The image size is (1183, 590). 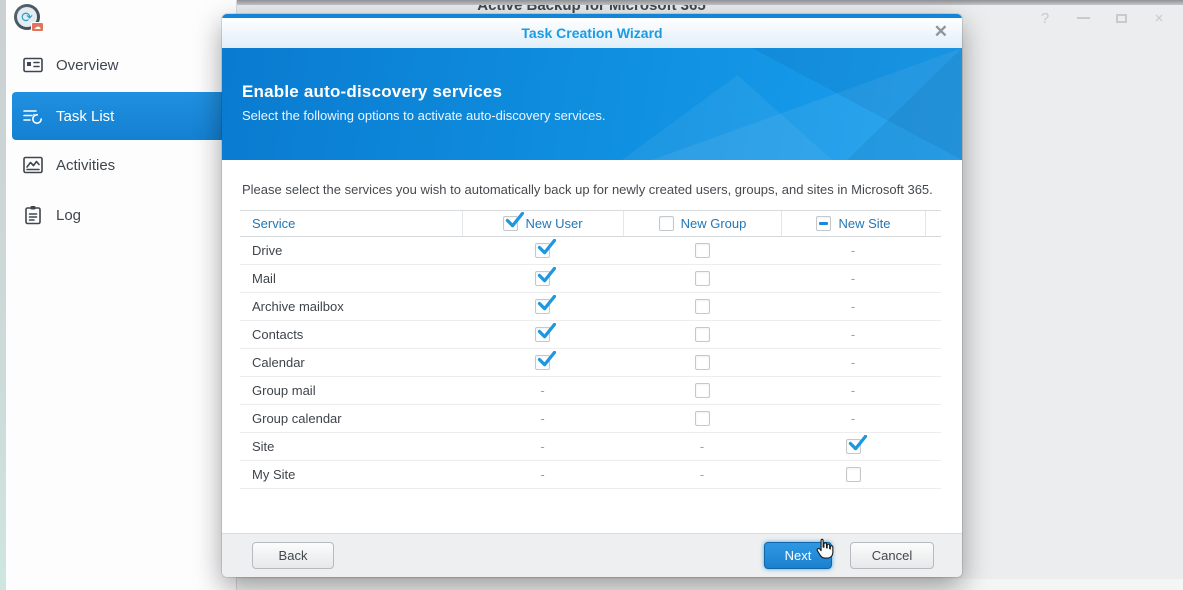 I want to click on column-label: Service, so click(x=274, y=223).